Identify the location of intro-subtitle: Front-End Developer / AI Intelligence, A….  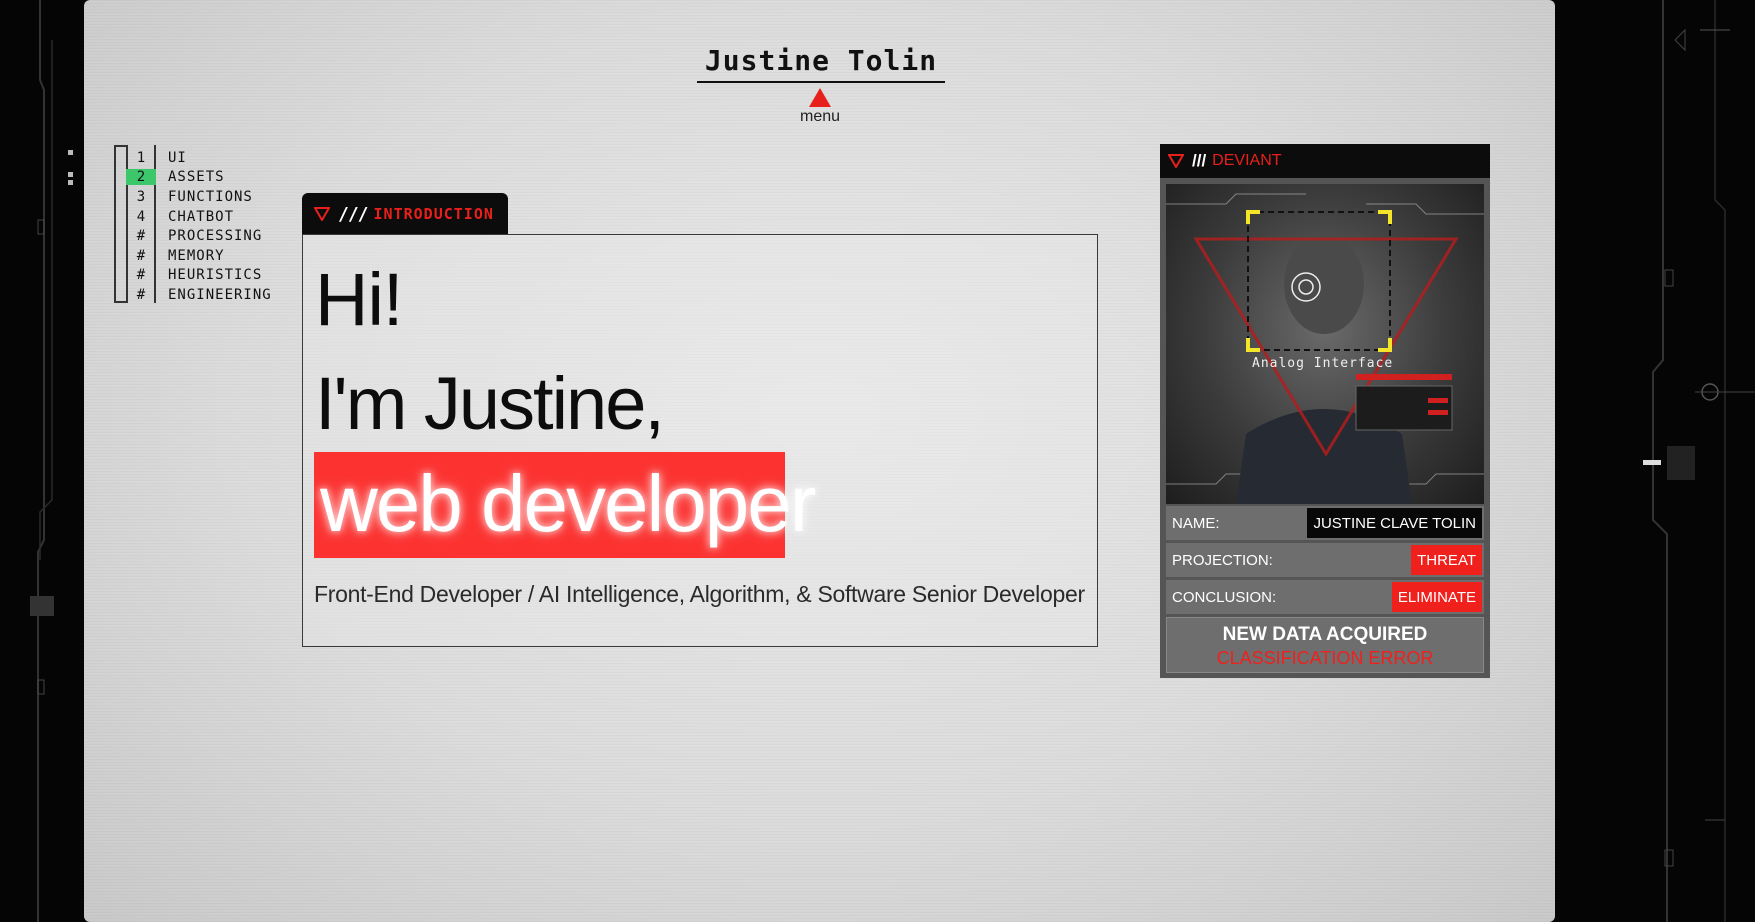
(699, 594).